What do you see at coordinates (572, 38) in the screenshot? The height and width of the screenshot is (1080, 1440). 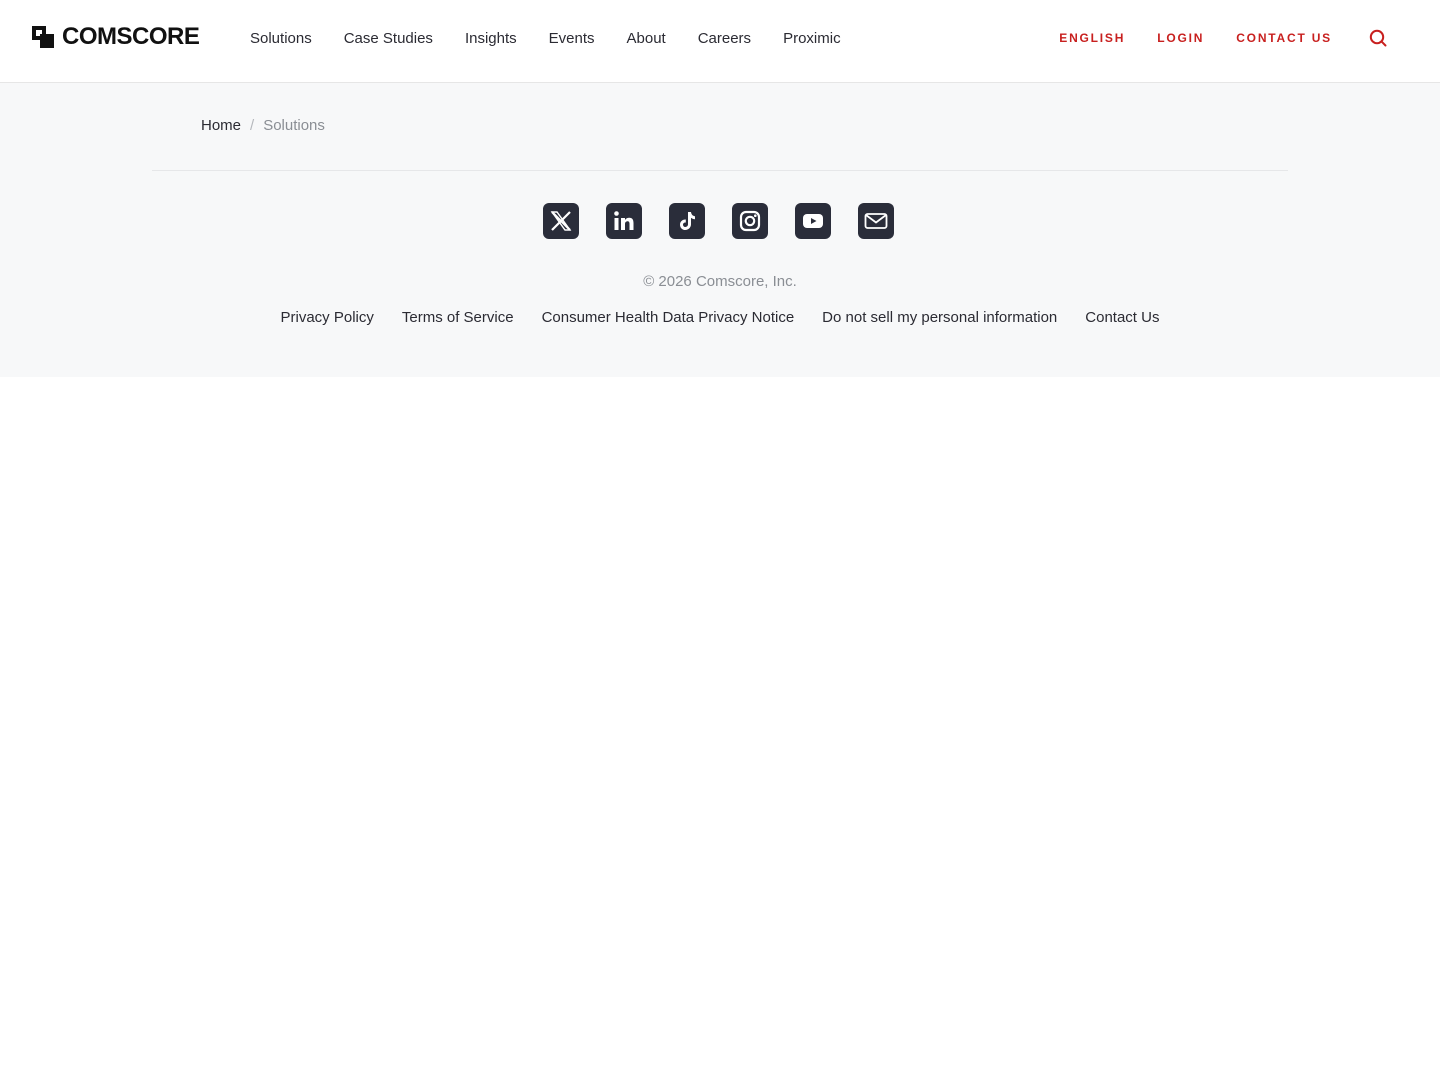 I see `nav-events: Events` at bounding box center [572, 38].